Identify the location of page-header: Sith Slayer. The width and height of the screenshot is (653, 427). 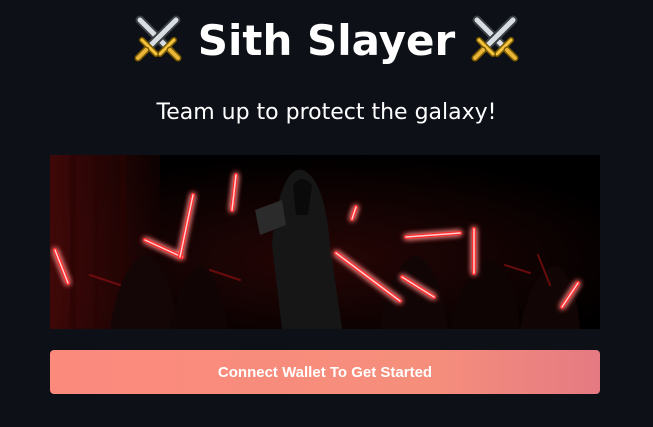
(326, 40).